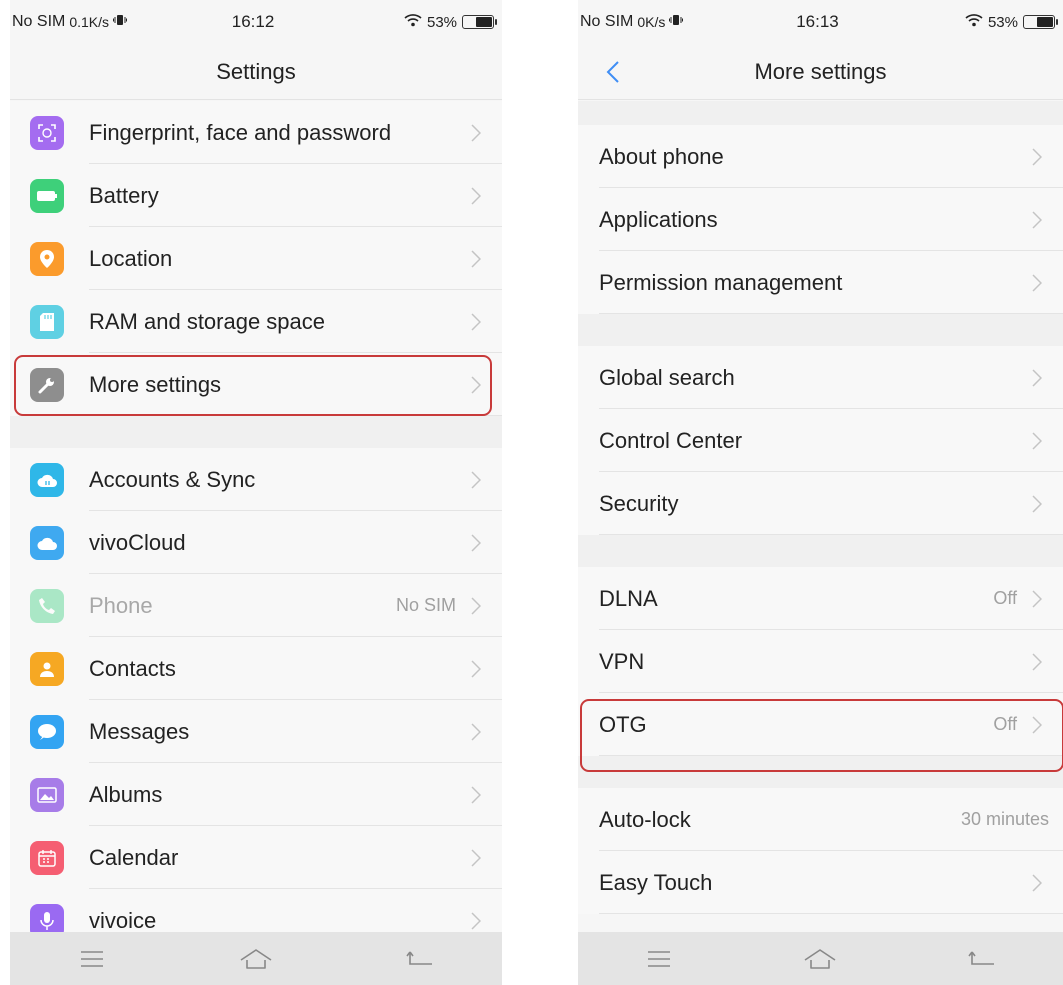 Image resolution: width=1063 pixels, height=985 pixels. Describe the element at coordinates (155, 384) in the screenshot. I see `row-label: More settings` at that location.